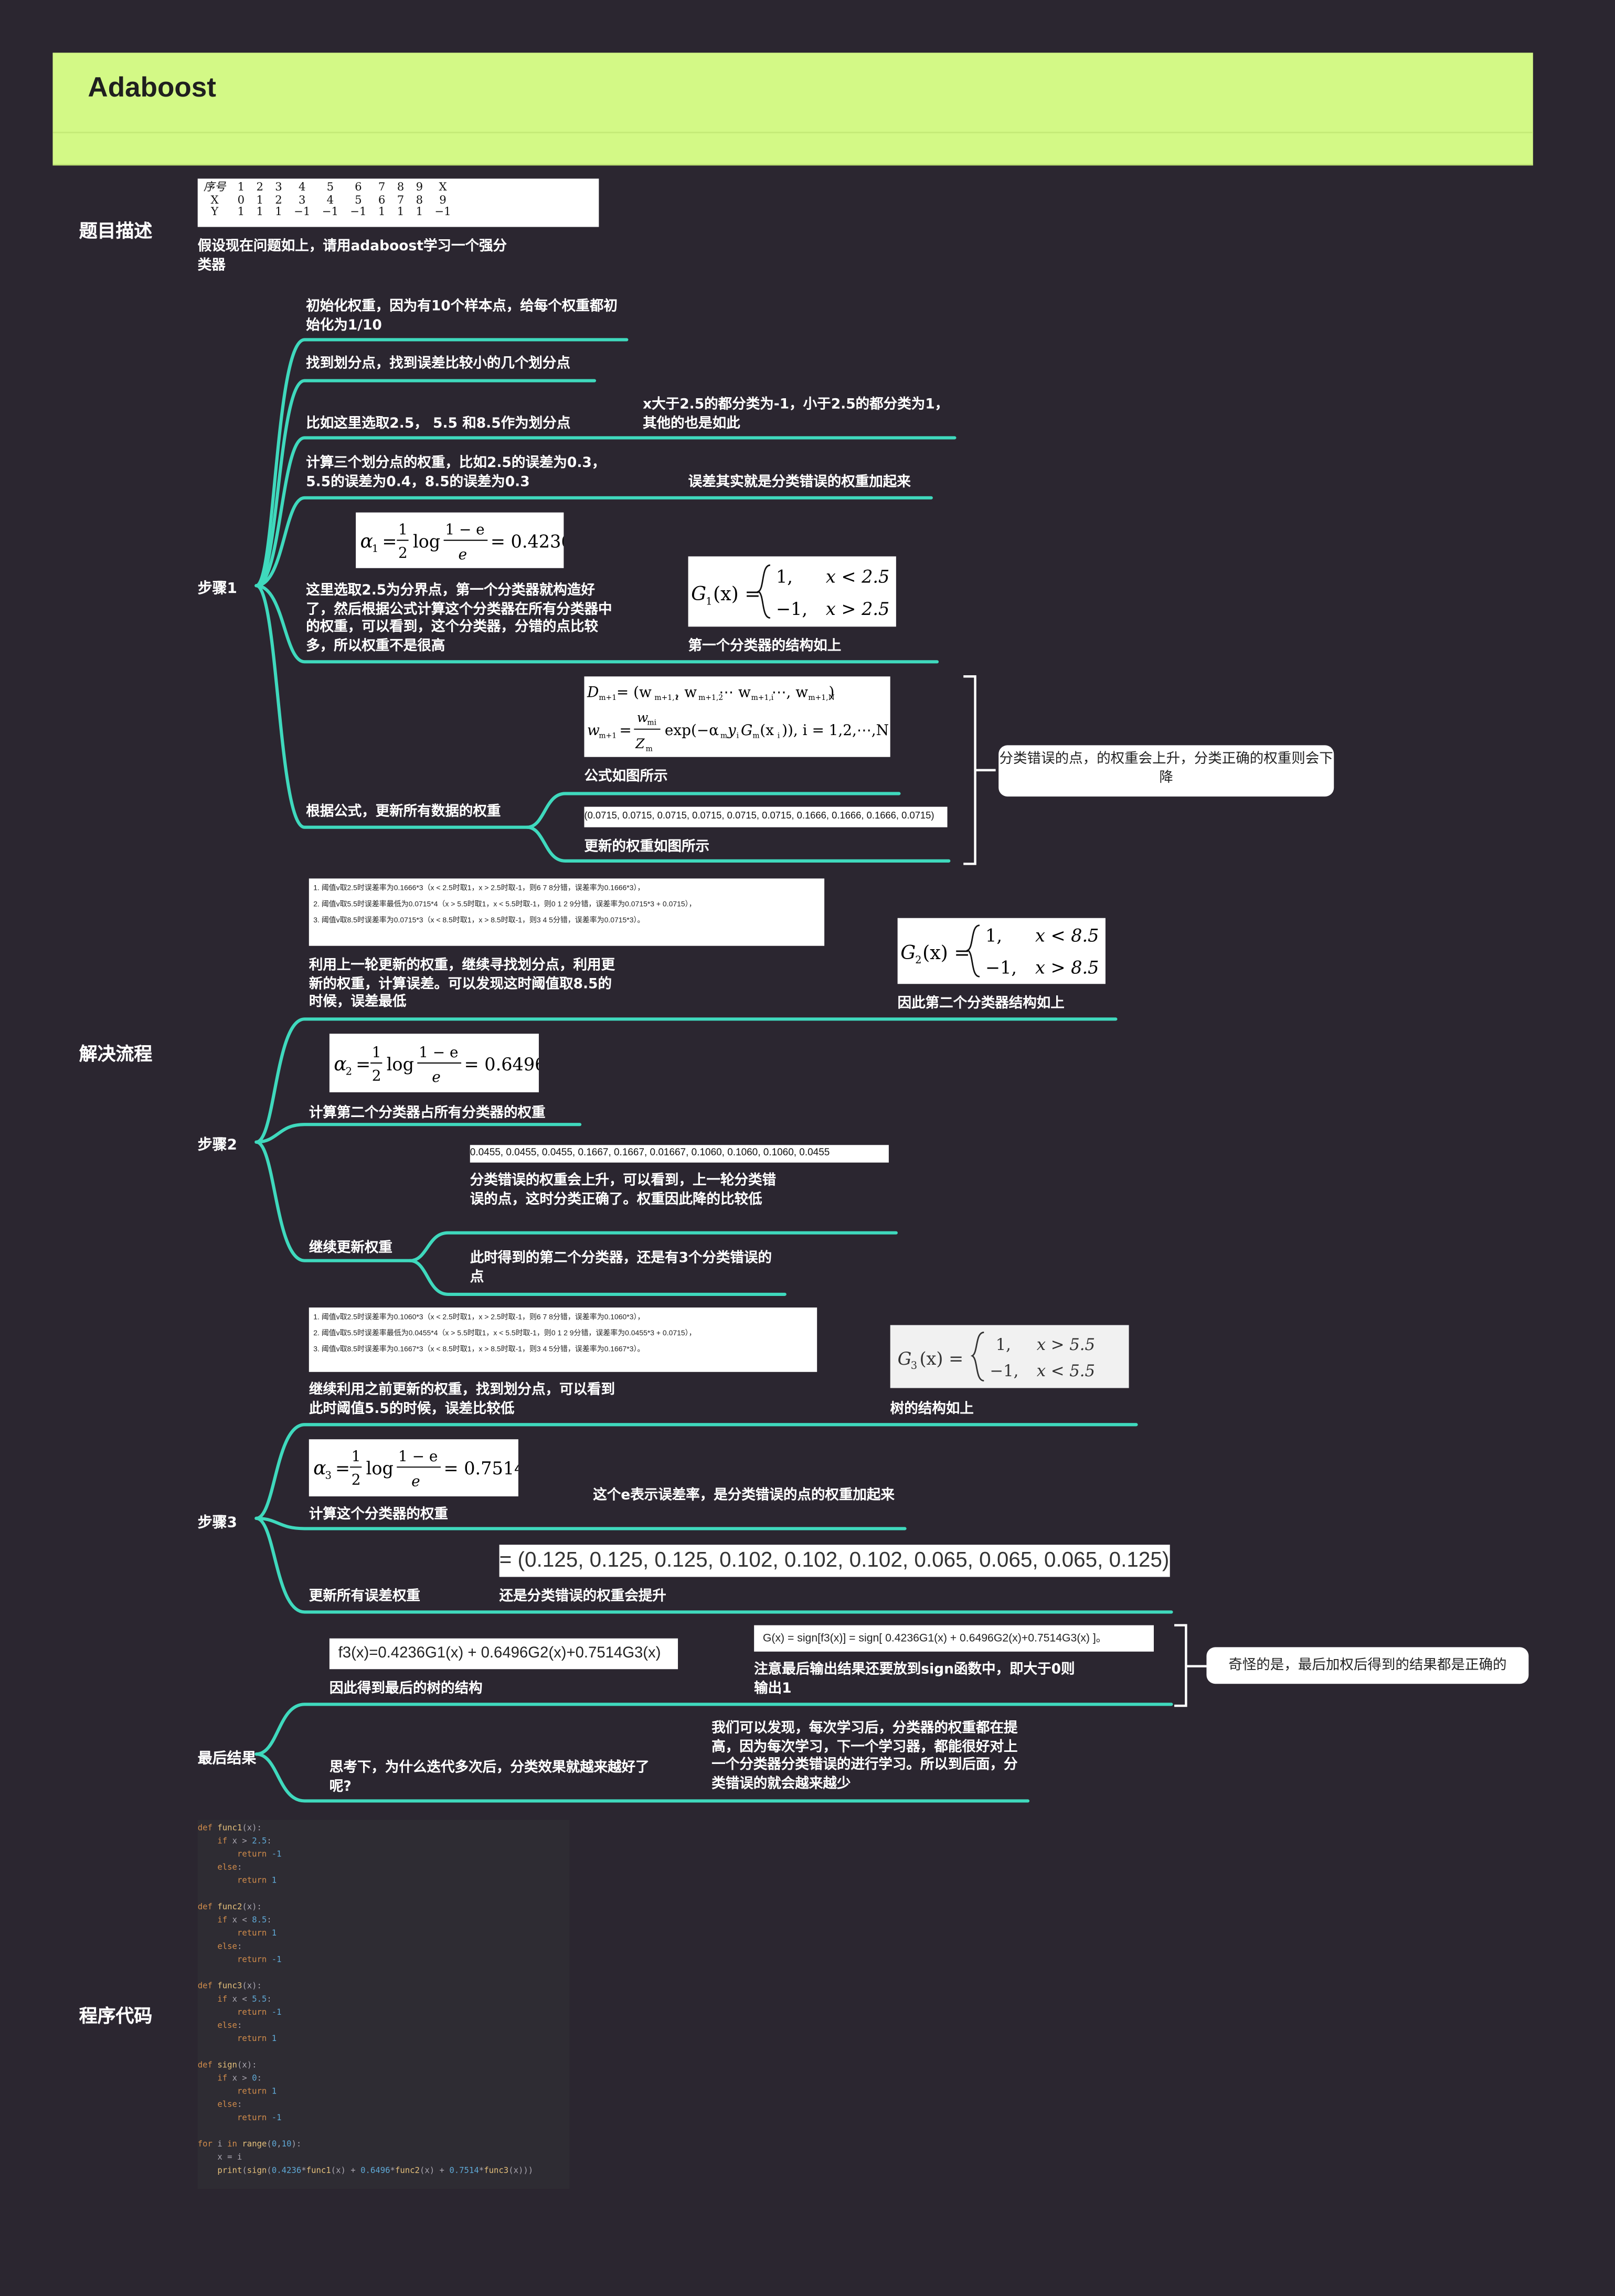 This screenshot has height=2296, width=1615. What do you see at coordinates (462, 1399) in the screenshot?
I see `step3-use: 继续利用之前更新的权重，找到划分点，可以看到此时阈值5.5的时候，误差比较低` at bounding box center [462, 1399].